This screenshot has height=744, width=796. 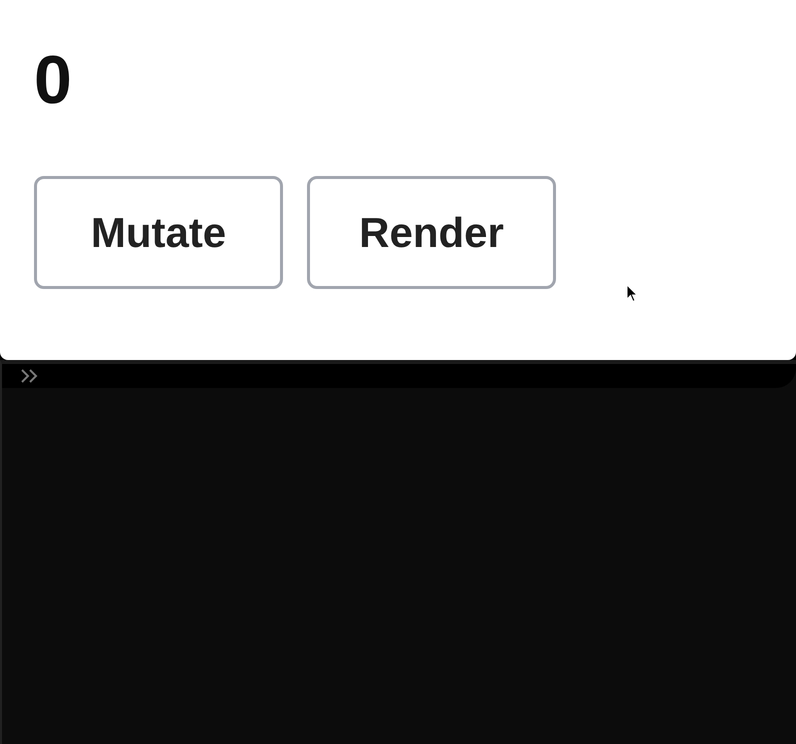 What do you see at coordinates (431, 232) in the screenshot?
I see `action-button: Render` at bounding box center [431, 232].